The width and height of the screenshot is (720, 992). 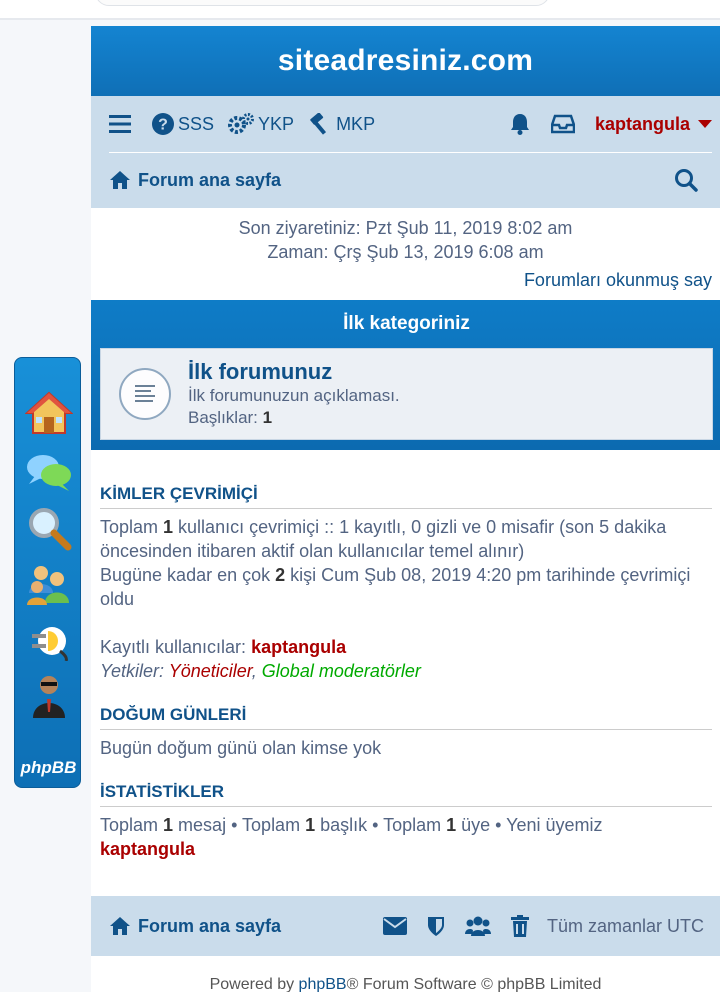 I want to click on forum-name-link: İlk forumunuz, so click(x=294, y=372).